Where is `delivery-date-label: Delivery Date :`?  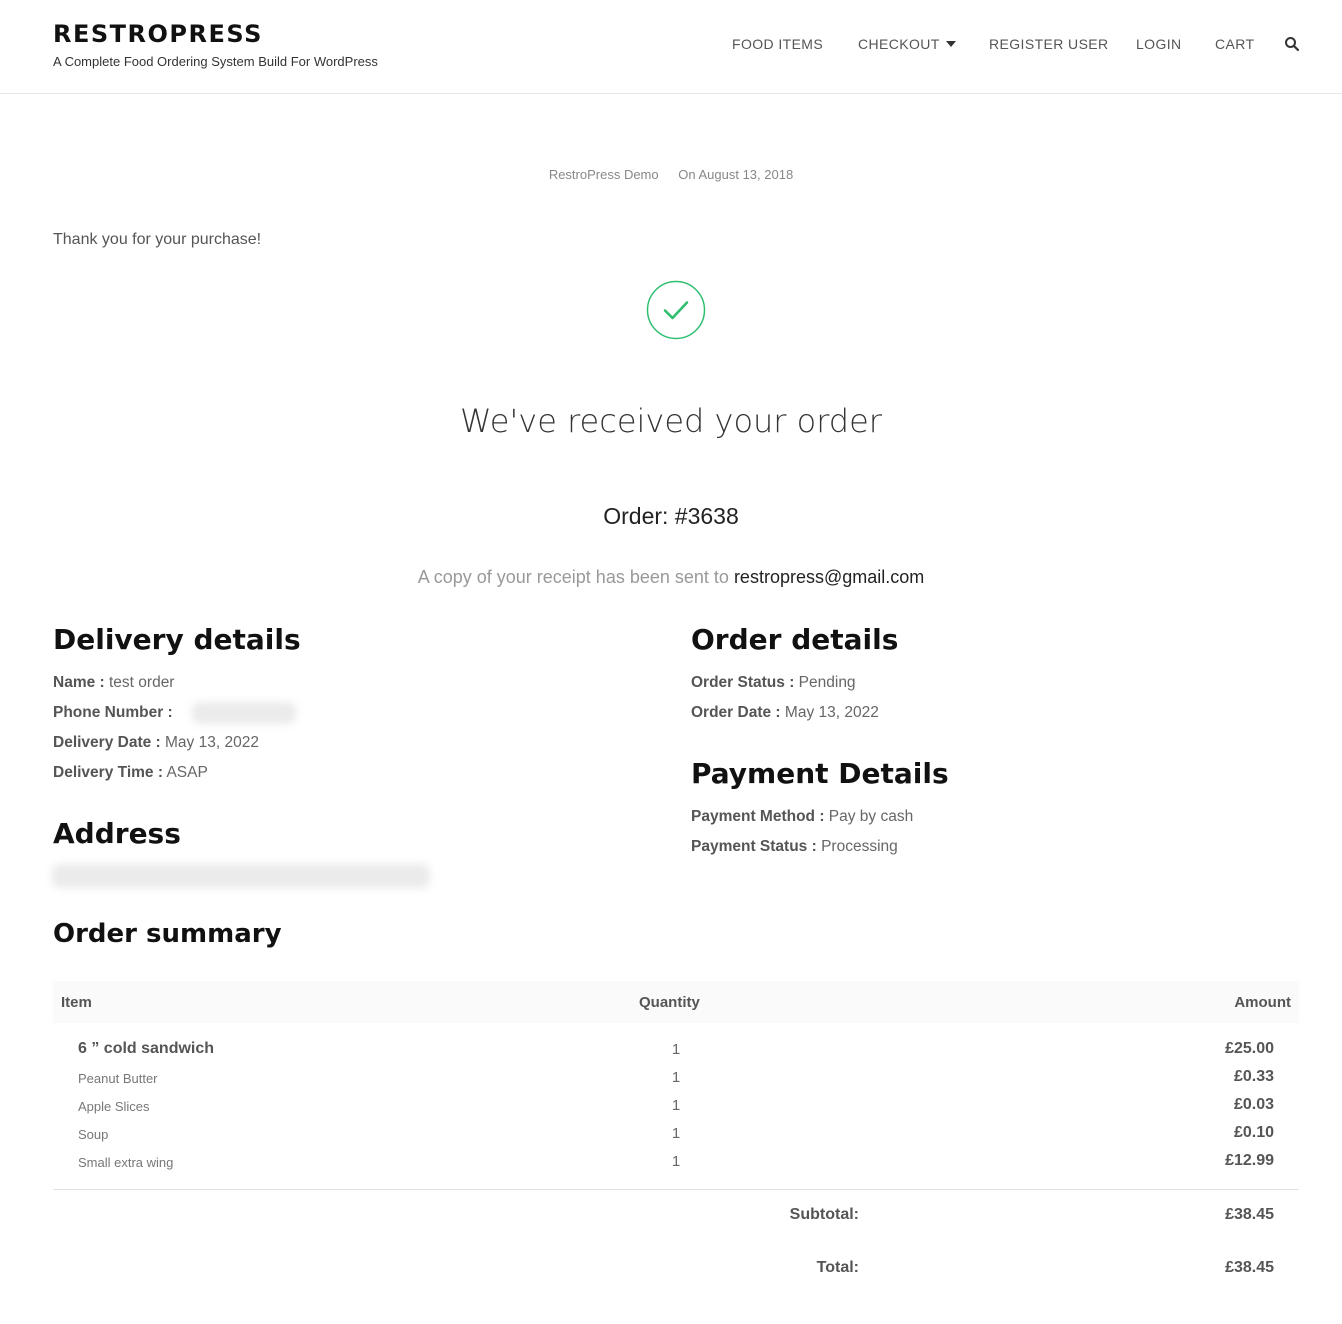
delivery-date-label: Delivery Date : is located at coordinates (107, 742).